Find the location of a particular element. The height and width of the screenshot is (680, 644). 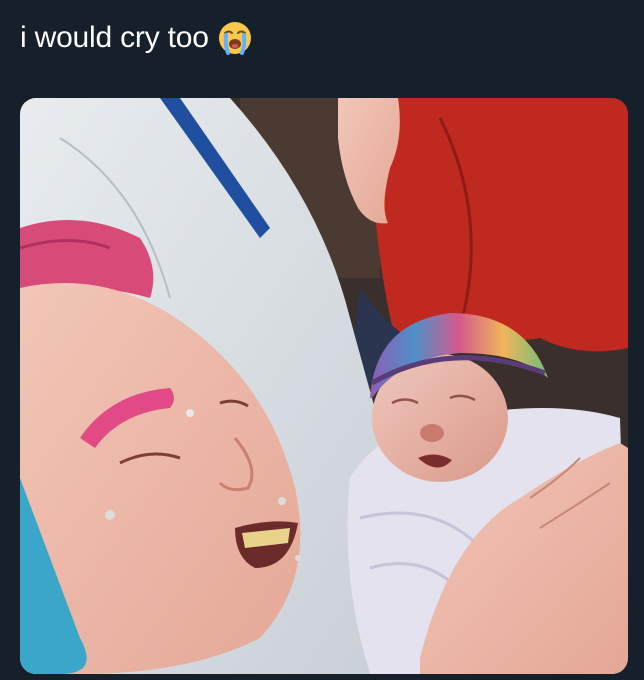

tweet-caption: i would cry too is located at coordinates (136, 38).